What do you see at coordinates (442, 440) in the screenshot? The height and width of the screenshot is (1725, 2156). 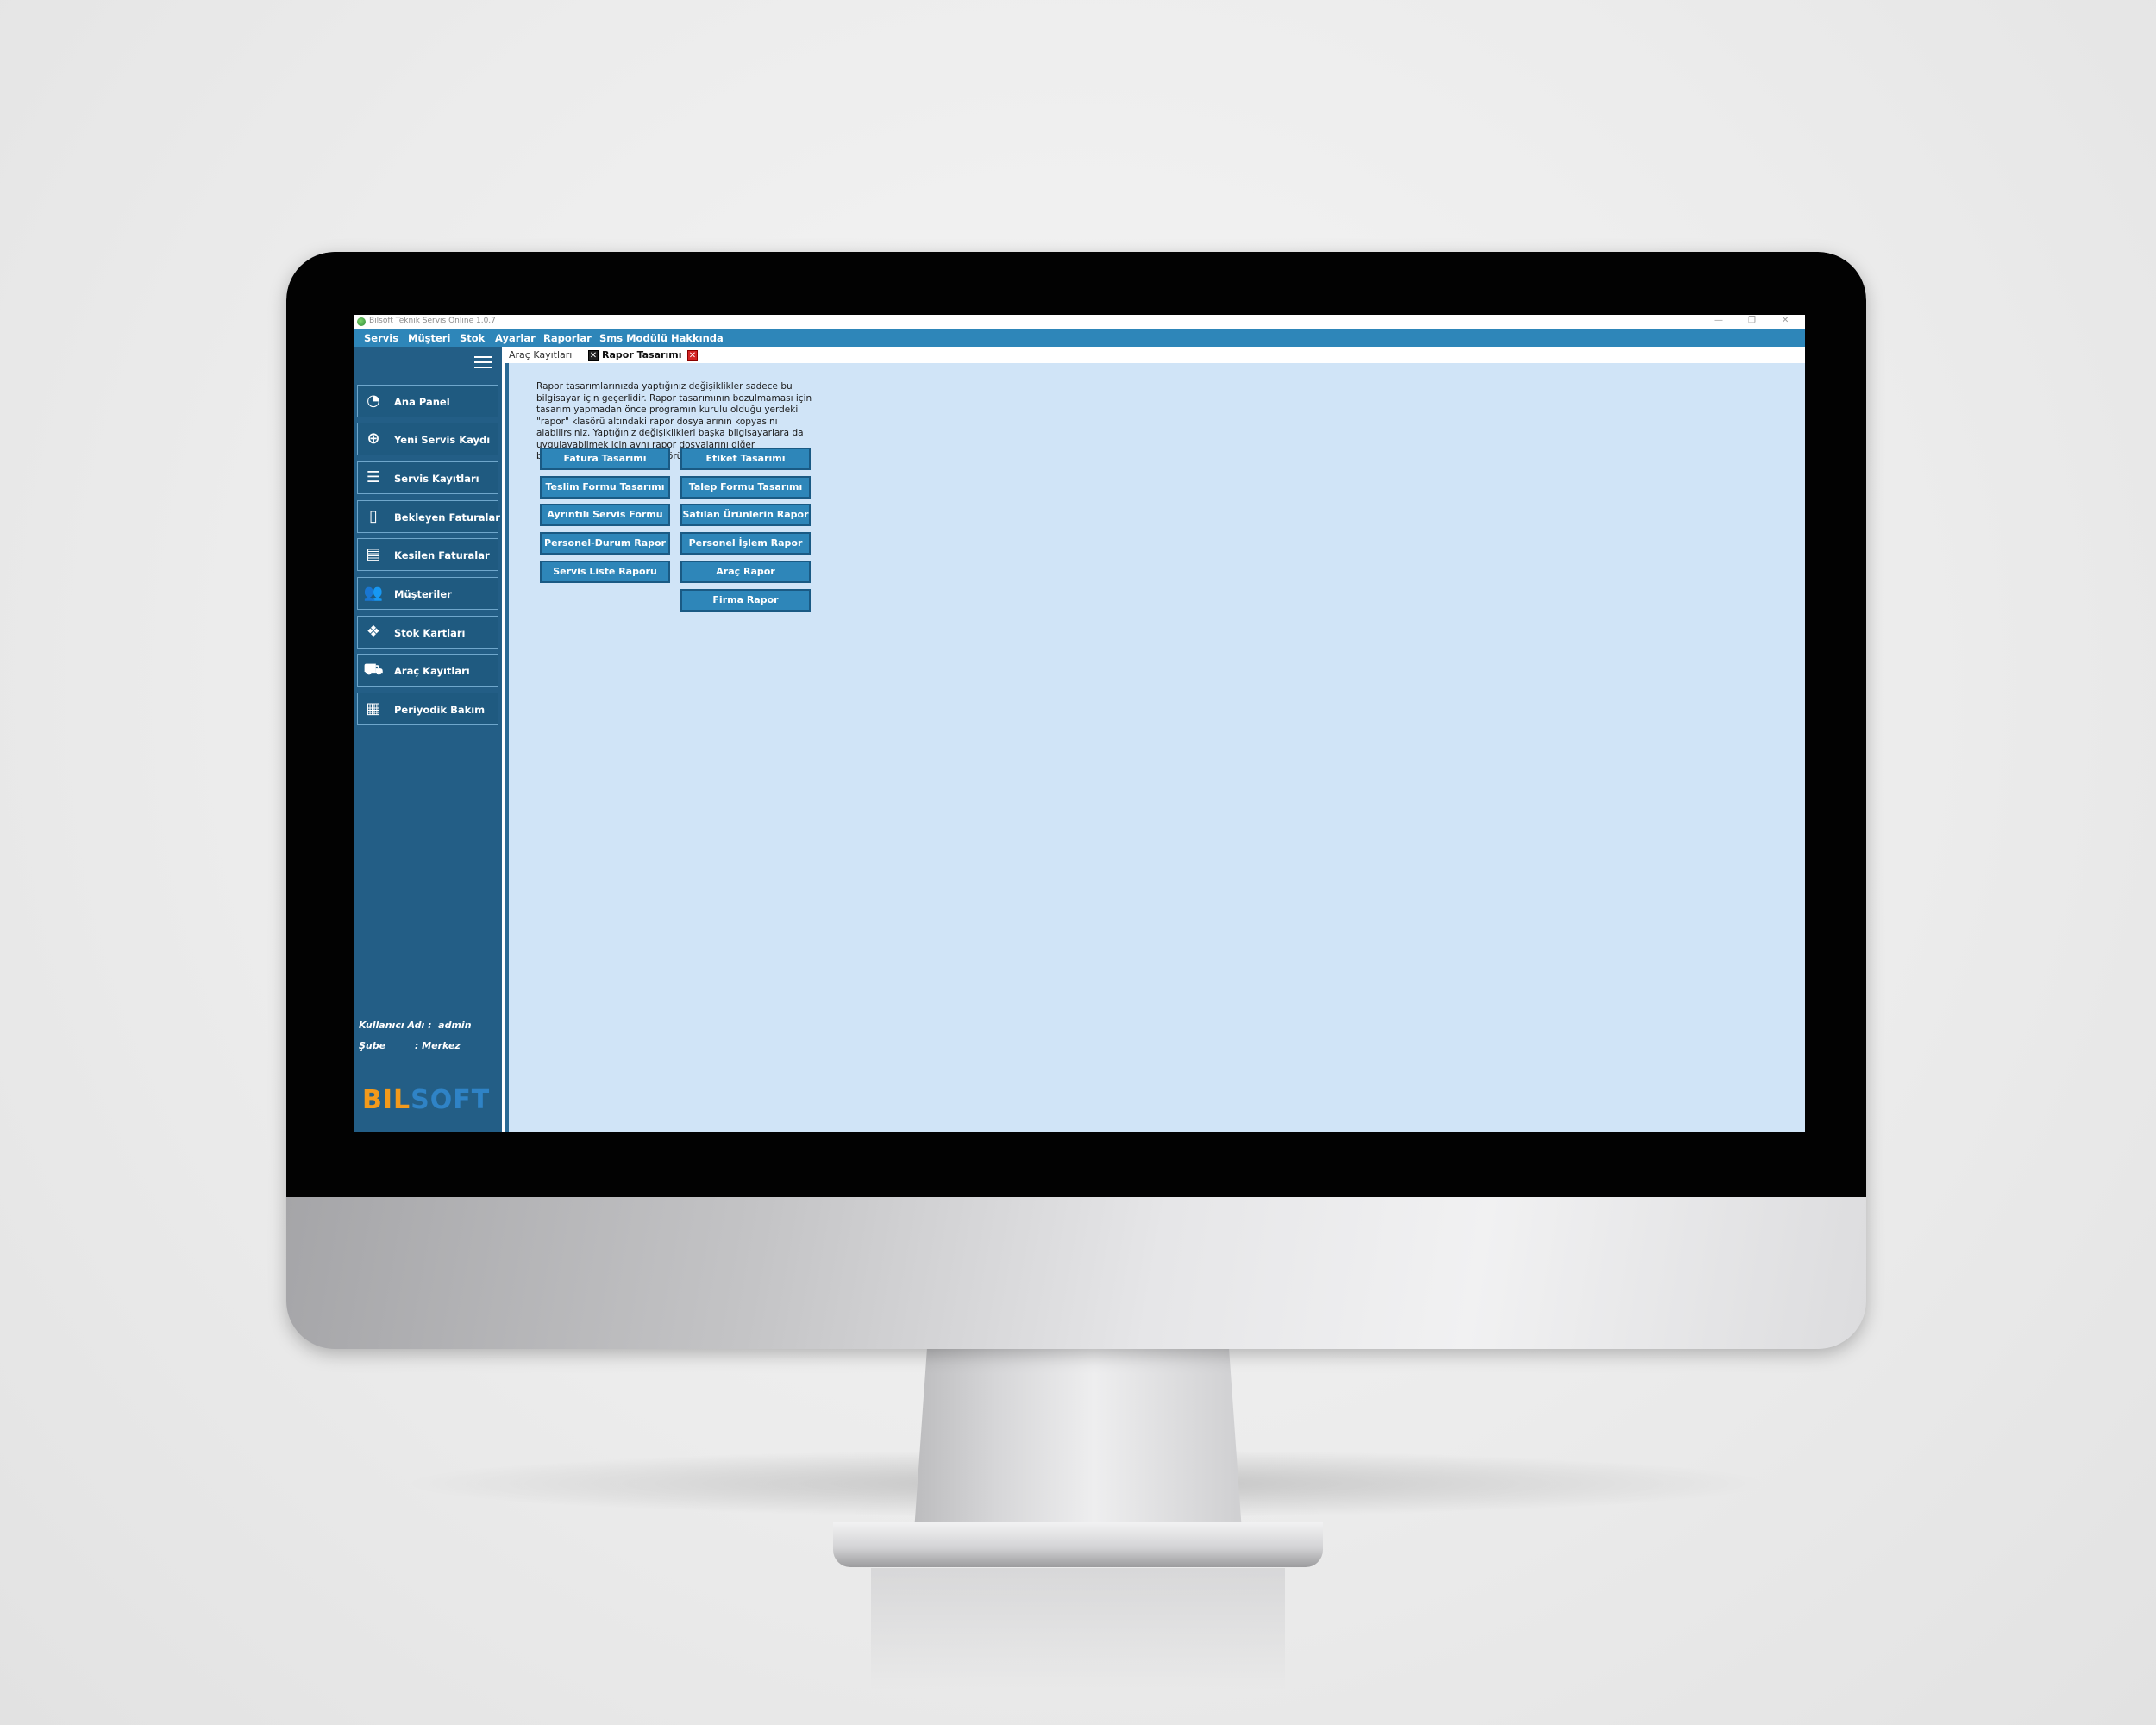 I see `sidebar-item-label: Yeni Servis Kaydı` at bounding box center [442, 440].